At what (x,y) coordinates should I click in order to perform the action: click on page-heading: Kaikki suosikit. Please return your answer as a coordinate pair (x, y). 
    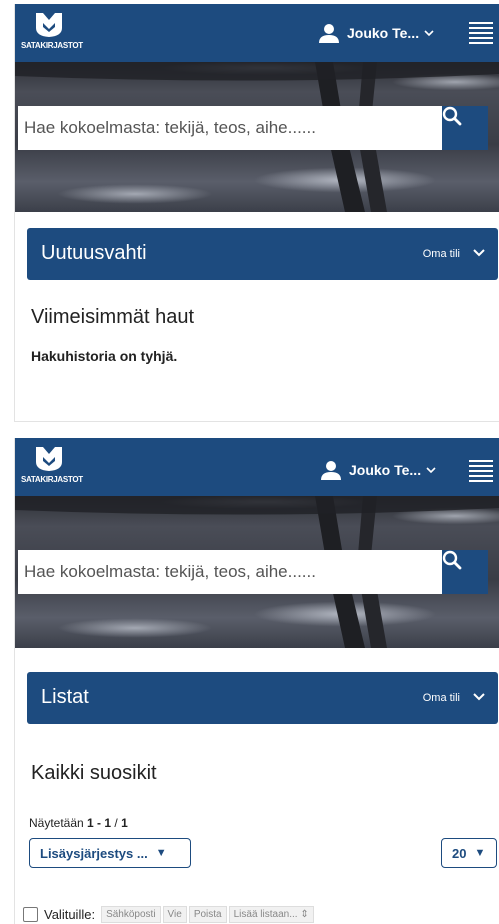
    Looking at the image, I should click on (94, 773).